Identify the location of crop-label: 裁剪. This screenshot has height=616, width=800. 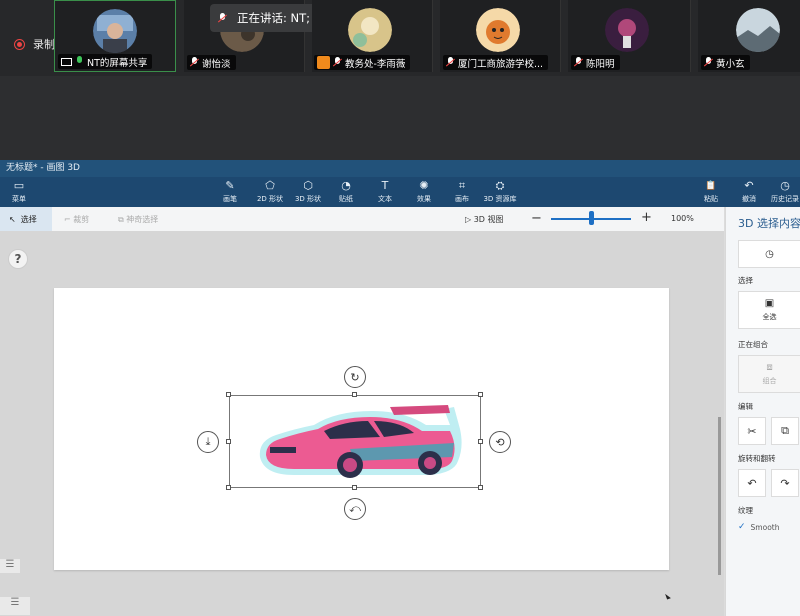
(81, 219).